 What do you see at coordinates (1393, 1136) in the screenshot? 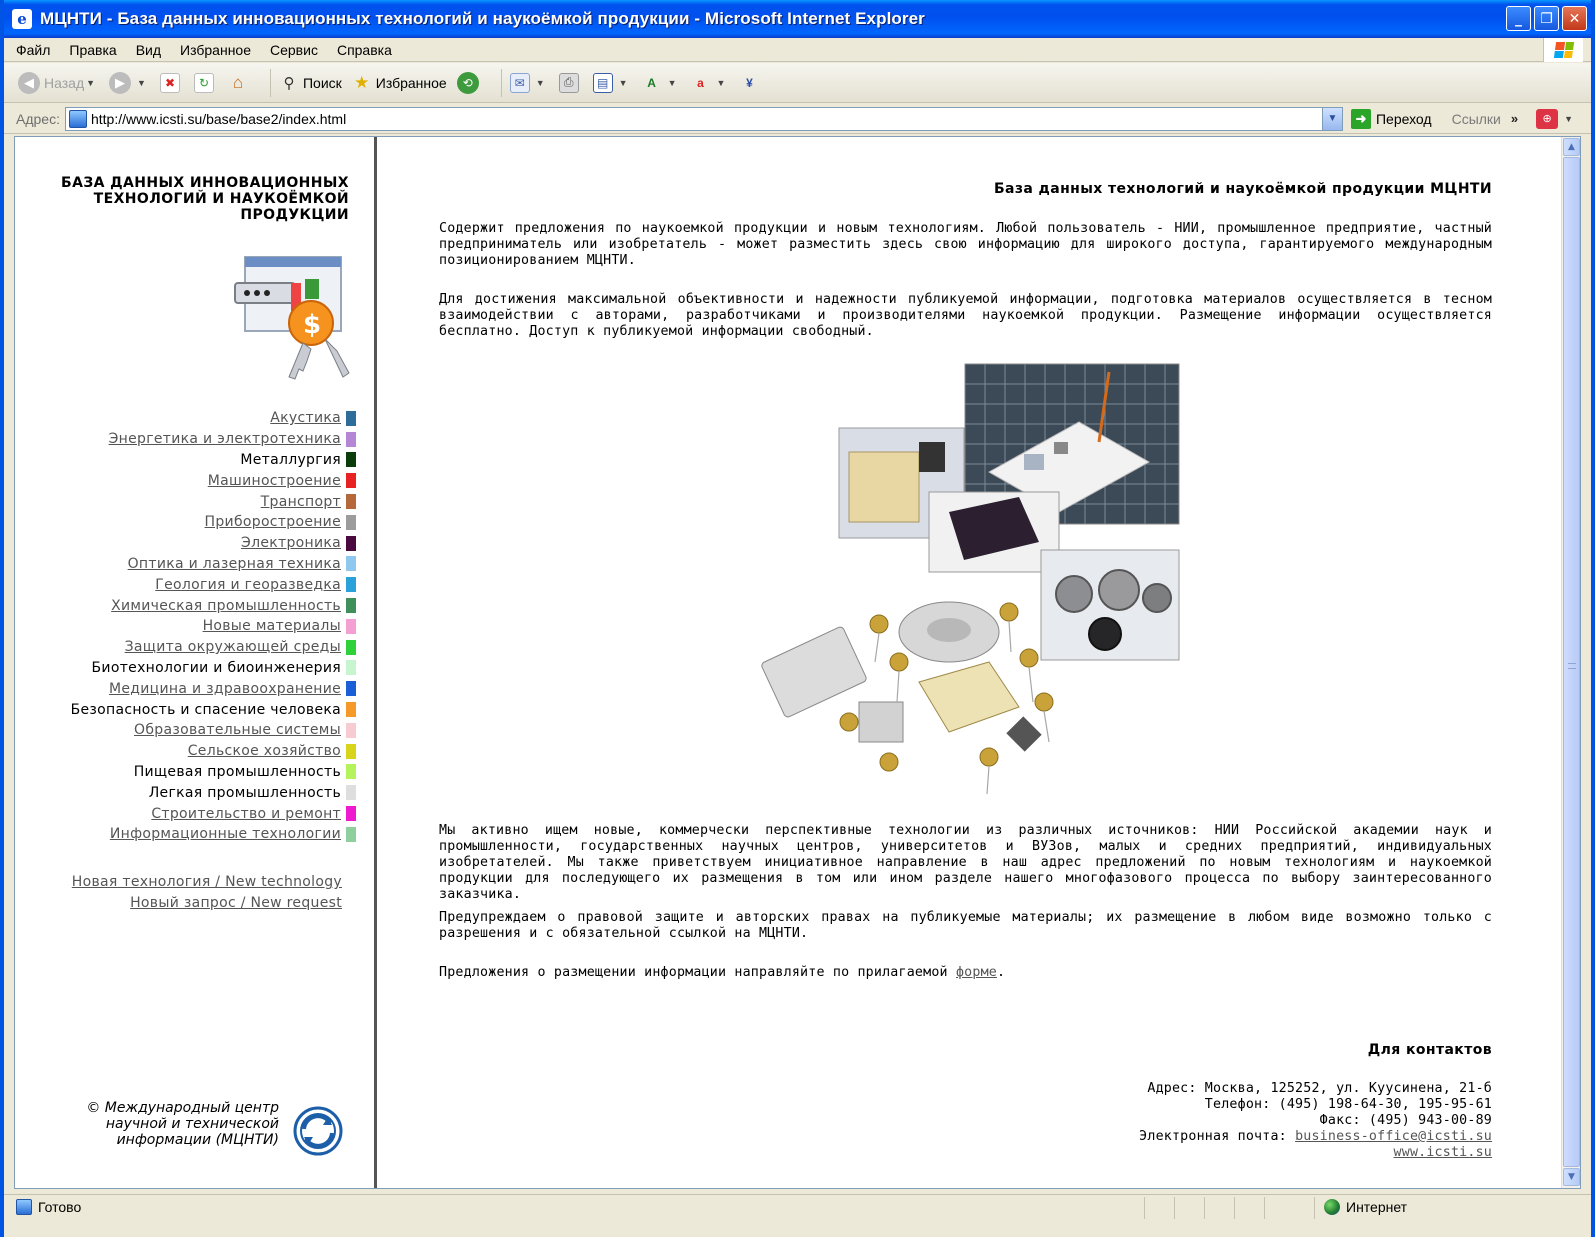
I see `email-link: business-office@icsti.su` at bounding box center [1393, 1136].